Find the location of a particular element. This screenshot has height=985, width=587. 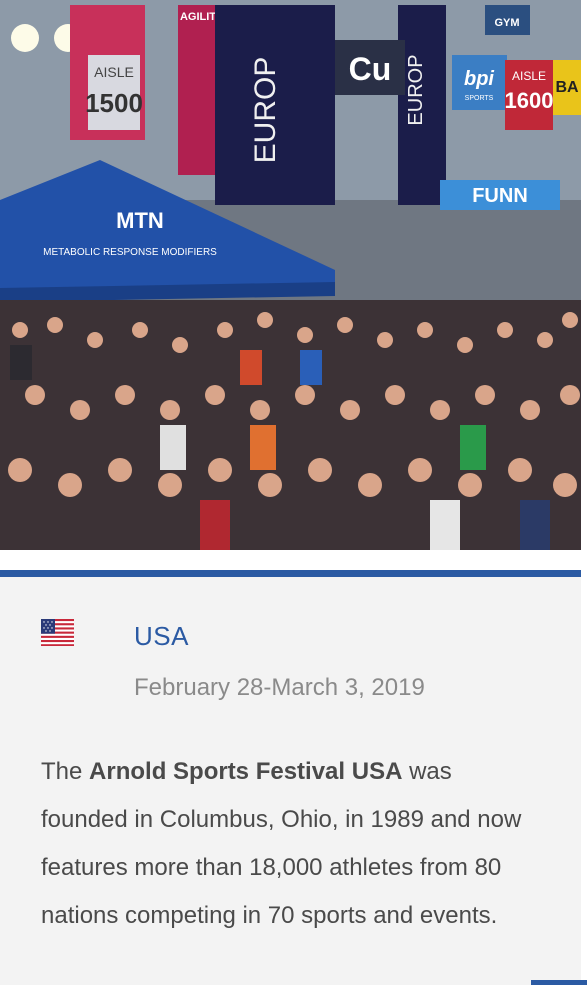

us-flag-icon is located at coordinates (57, 632).